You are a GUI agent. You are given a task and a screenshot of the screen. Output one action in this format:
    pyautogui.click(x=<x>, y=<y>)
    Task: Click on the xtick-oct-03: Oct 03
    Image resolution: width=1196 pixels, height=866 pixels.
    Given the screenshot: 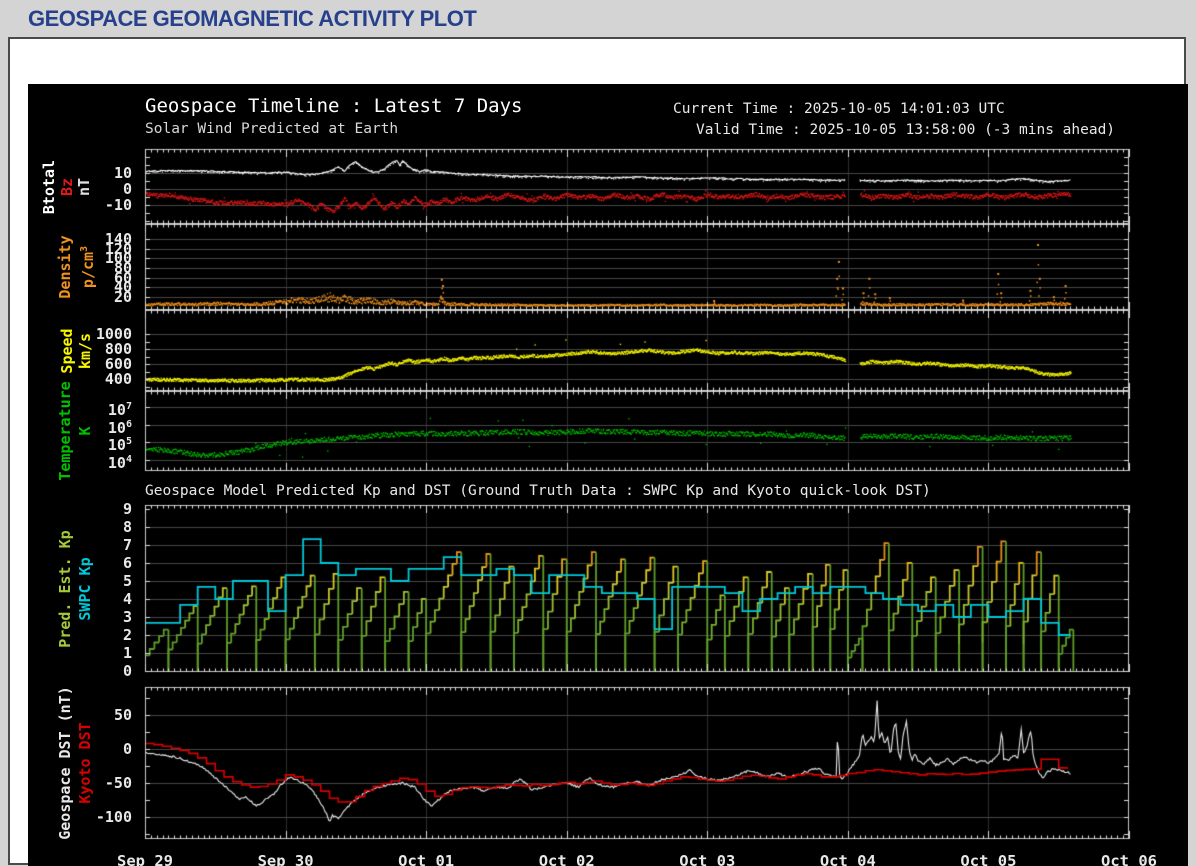 What is the action you would take?
    pyautogui.click(x=707, y=859)
    